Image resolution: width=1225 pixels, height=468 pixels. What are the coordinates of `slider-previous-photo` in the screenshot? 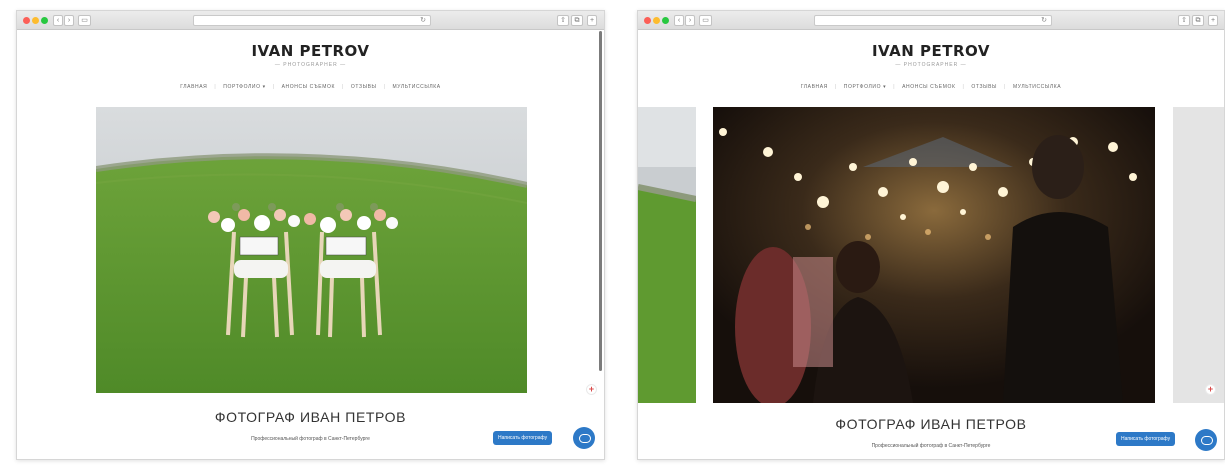 It's located at (667, 255).